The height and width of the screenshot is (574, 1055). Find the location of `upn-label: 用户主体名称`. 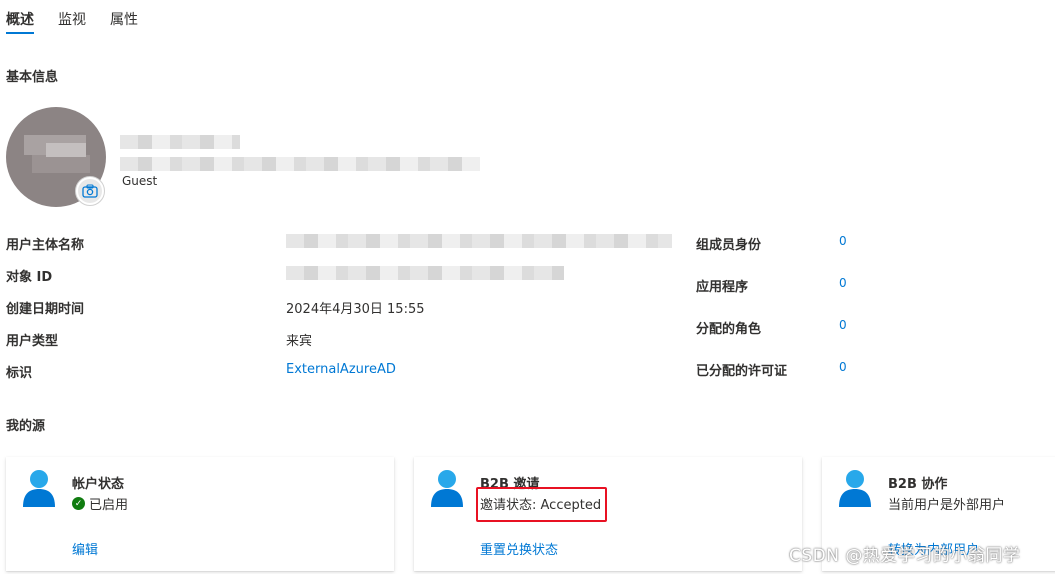

upn-label: 用户主体名称 is located at coordinates (45, 245).